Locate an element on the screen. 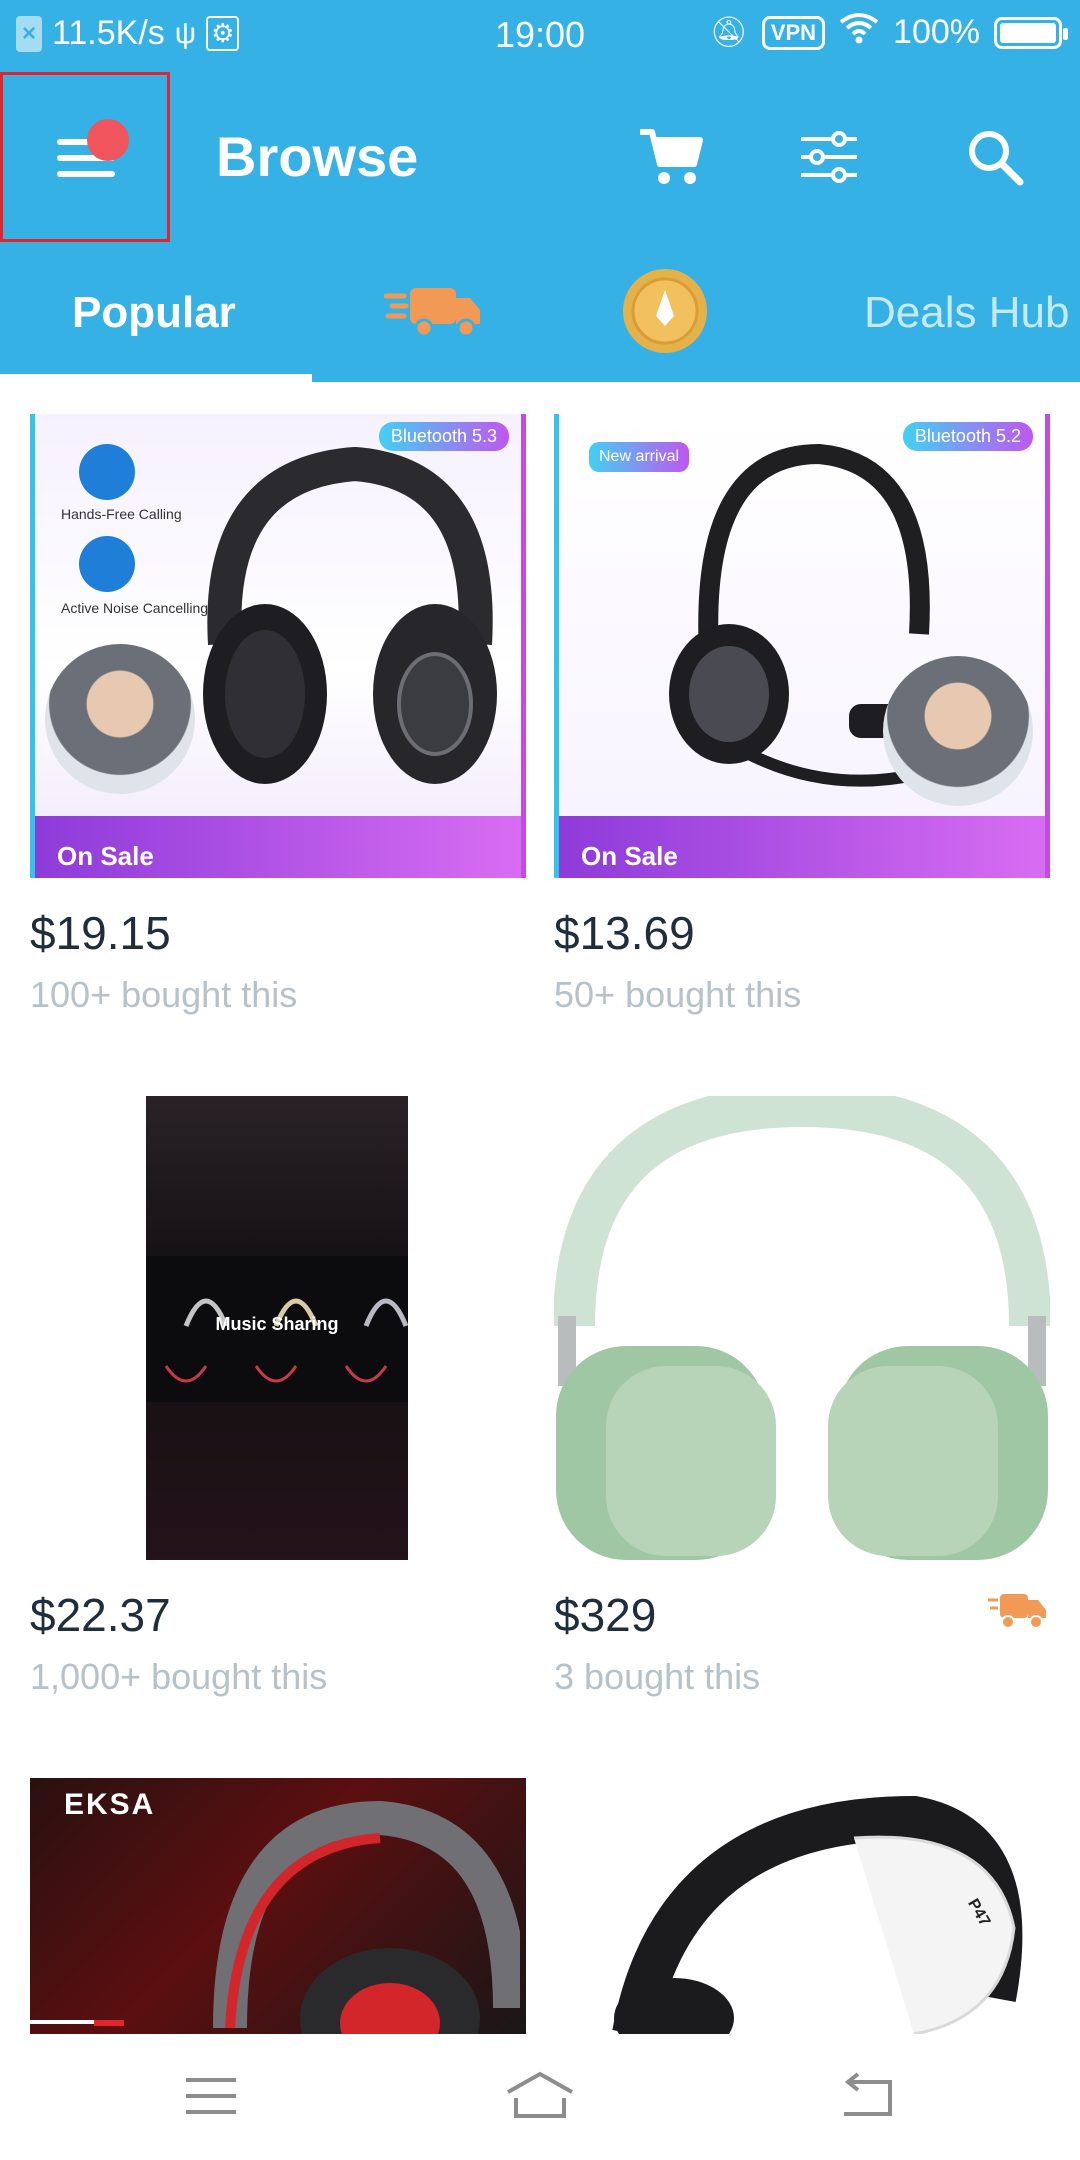 The image size is (1080, 2160). filter-button is located at coordinates (829, 157).